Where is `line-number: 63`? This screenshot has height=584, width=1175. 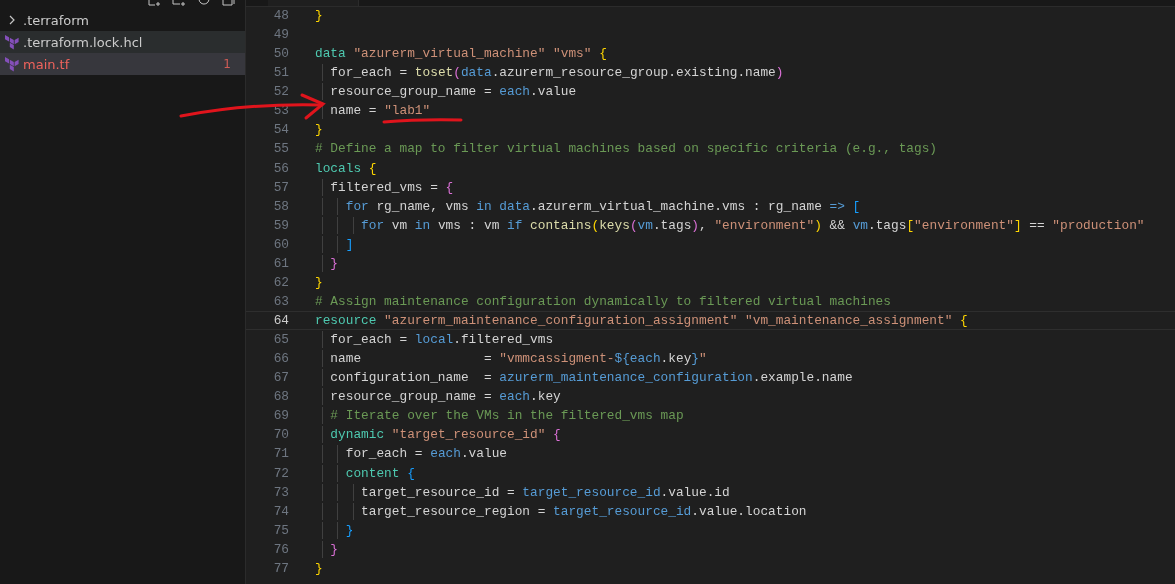 line-number: 63 is located at coordinates (280, 301).